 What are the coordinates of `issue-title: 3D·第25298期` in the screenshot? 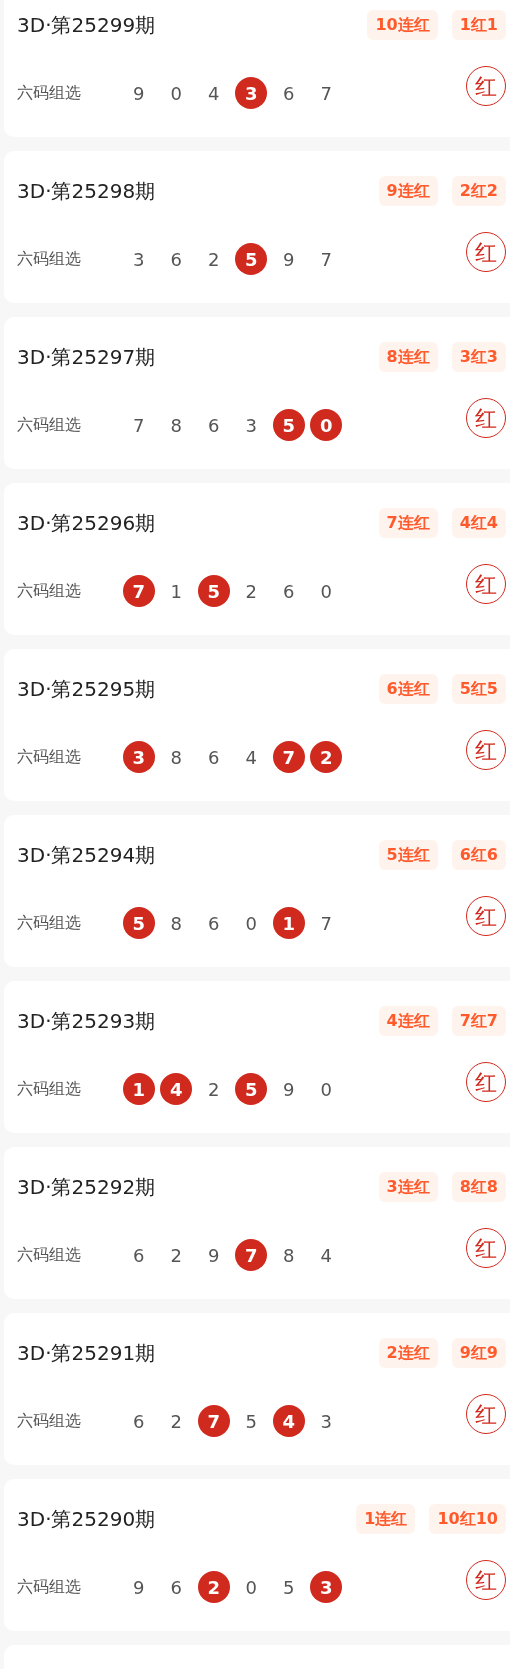 It's located at (86, 191).